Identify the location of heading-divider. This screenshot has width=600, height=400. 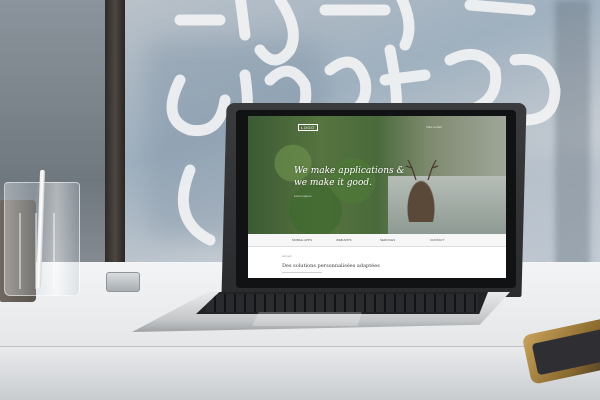
(302, 272).